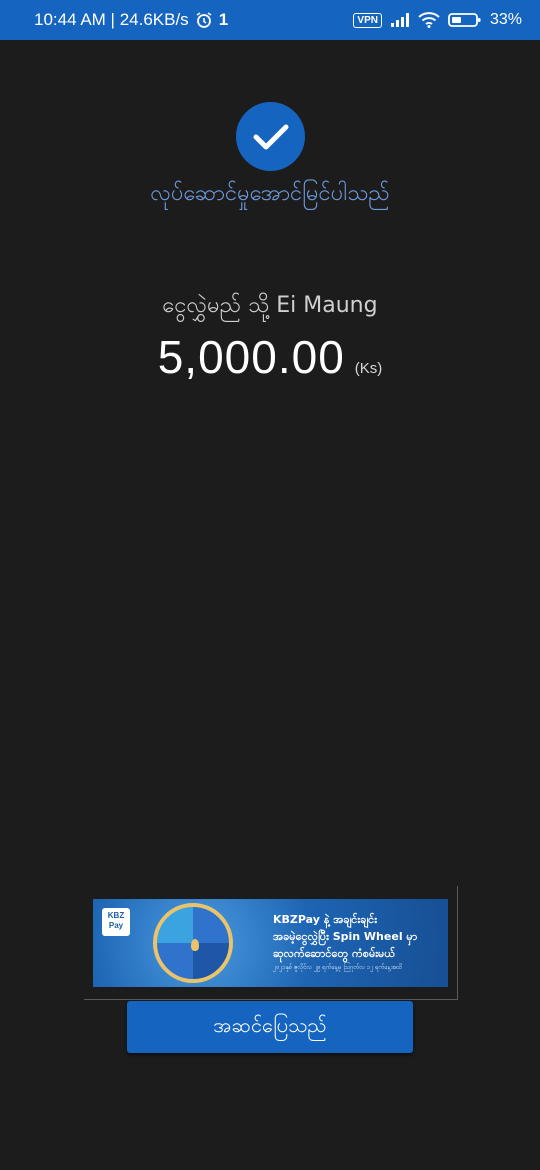 The height and width of the screenshot is (1170, 540). What do you see at coordinates (325, 919) in the screenshot?
I see `banner-line-1: KBZPay နဲ့ အချင်းချင်း` at bounding box center [325, 919].